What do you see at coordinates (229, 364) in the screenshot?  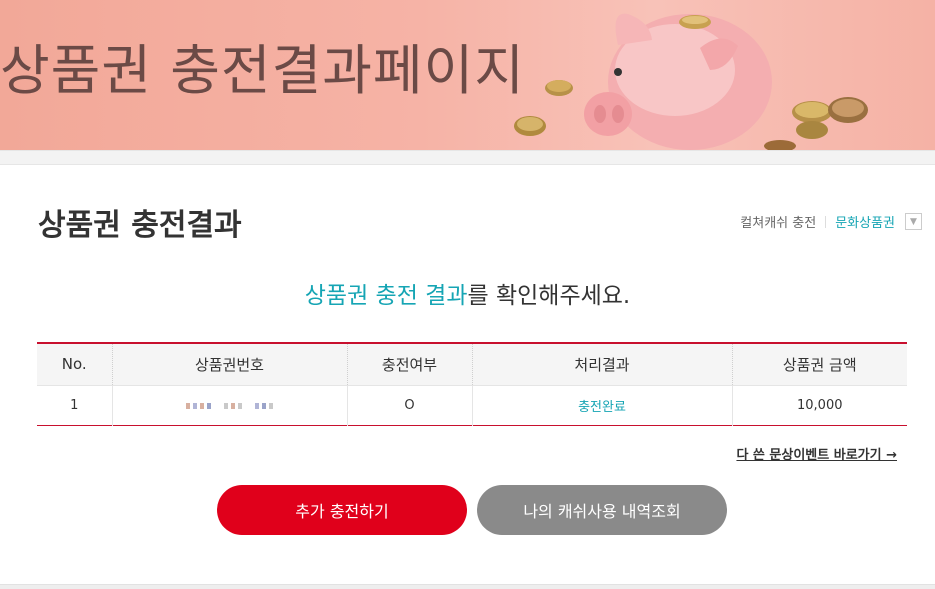 I see `header-voucher-number: 상품권번호` at bounding box center [229, 364].